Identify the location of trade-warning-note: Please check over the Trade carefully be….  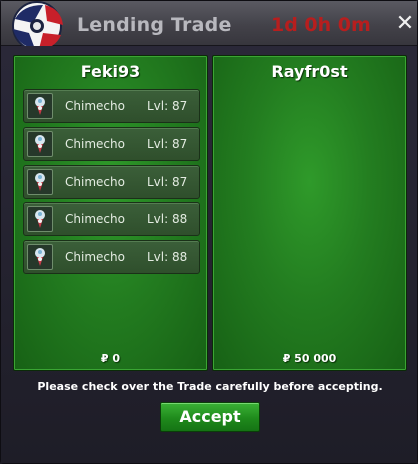
(210, 386).